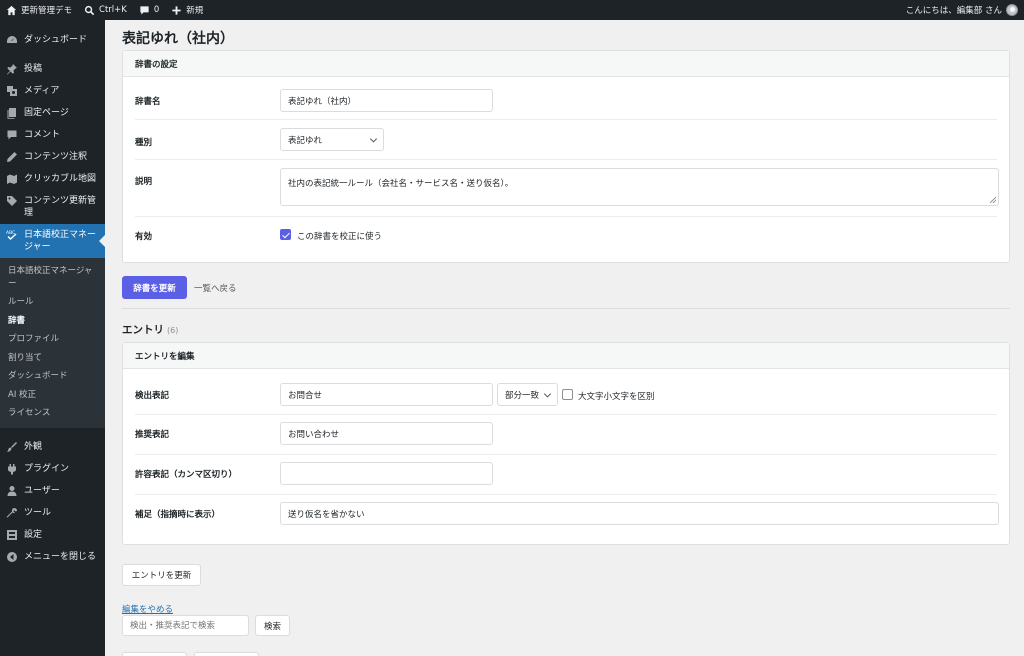  I want to click on row-note: 補足（指摘時に表示） 送り仮名を省かない, so click(567, 519).